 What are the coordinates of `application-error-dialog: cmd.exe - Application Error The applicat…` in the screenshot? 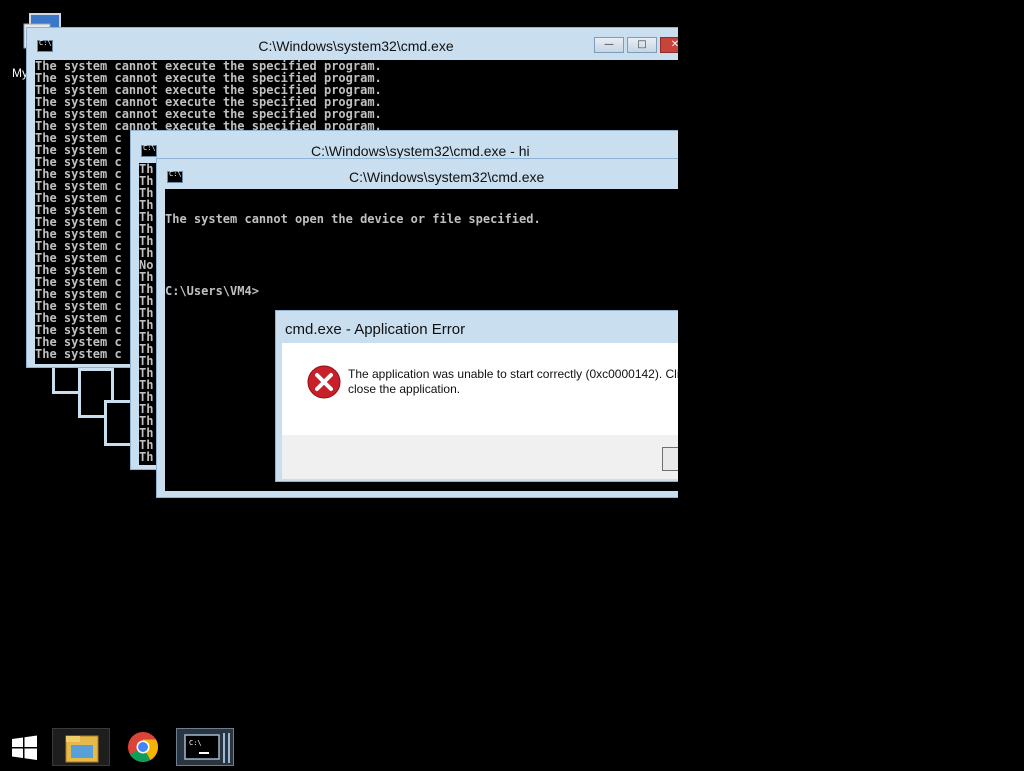 It's located at (485, 396).